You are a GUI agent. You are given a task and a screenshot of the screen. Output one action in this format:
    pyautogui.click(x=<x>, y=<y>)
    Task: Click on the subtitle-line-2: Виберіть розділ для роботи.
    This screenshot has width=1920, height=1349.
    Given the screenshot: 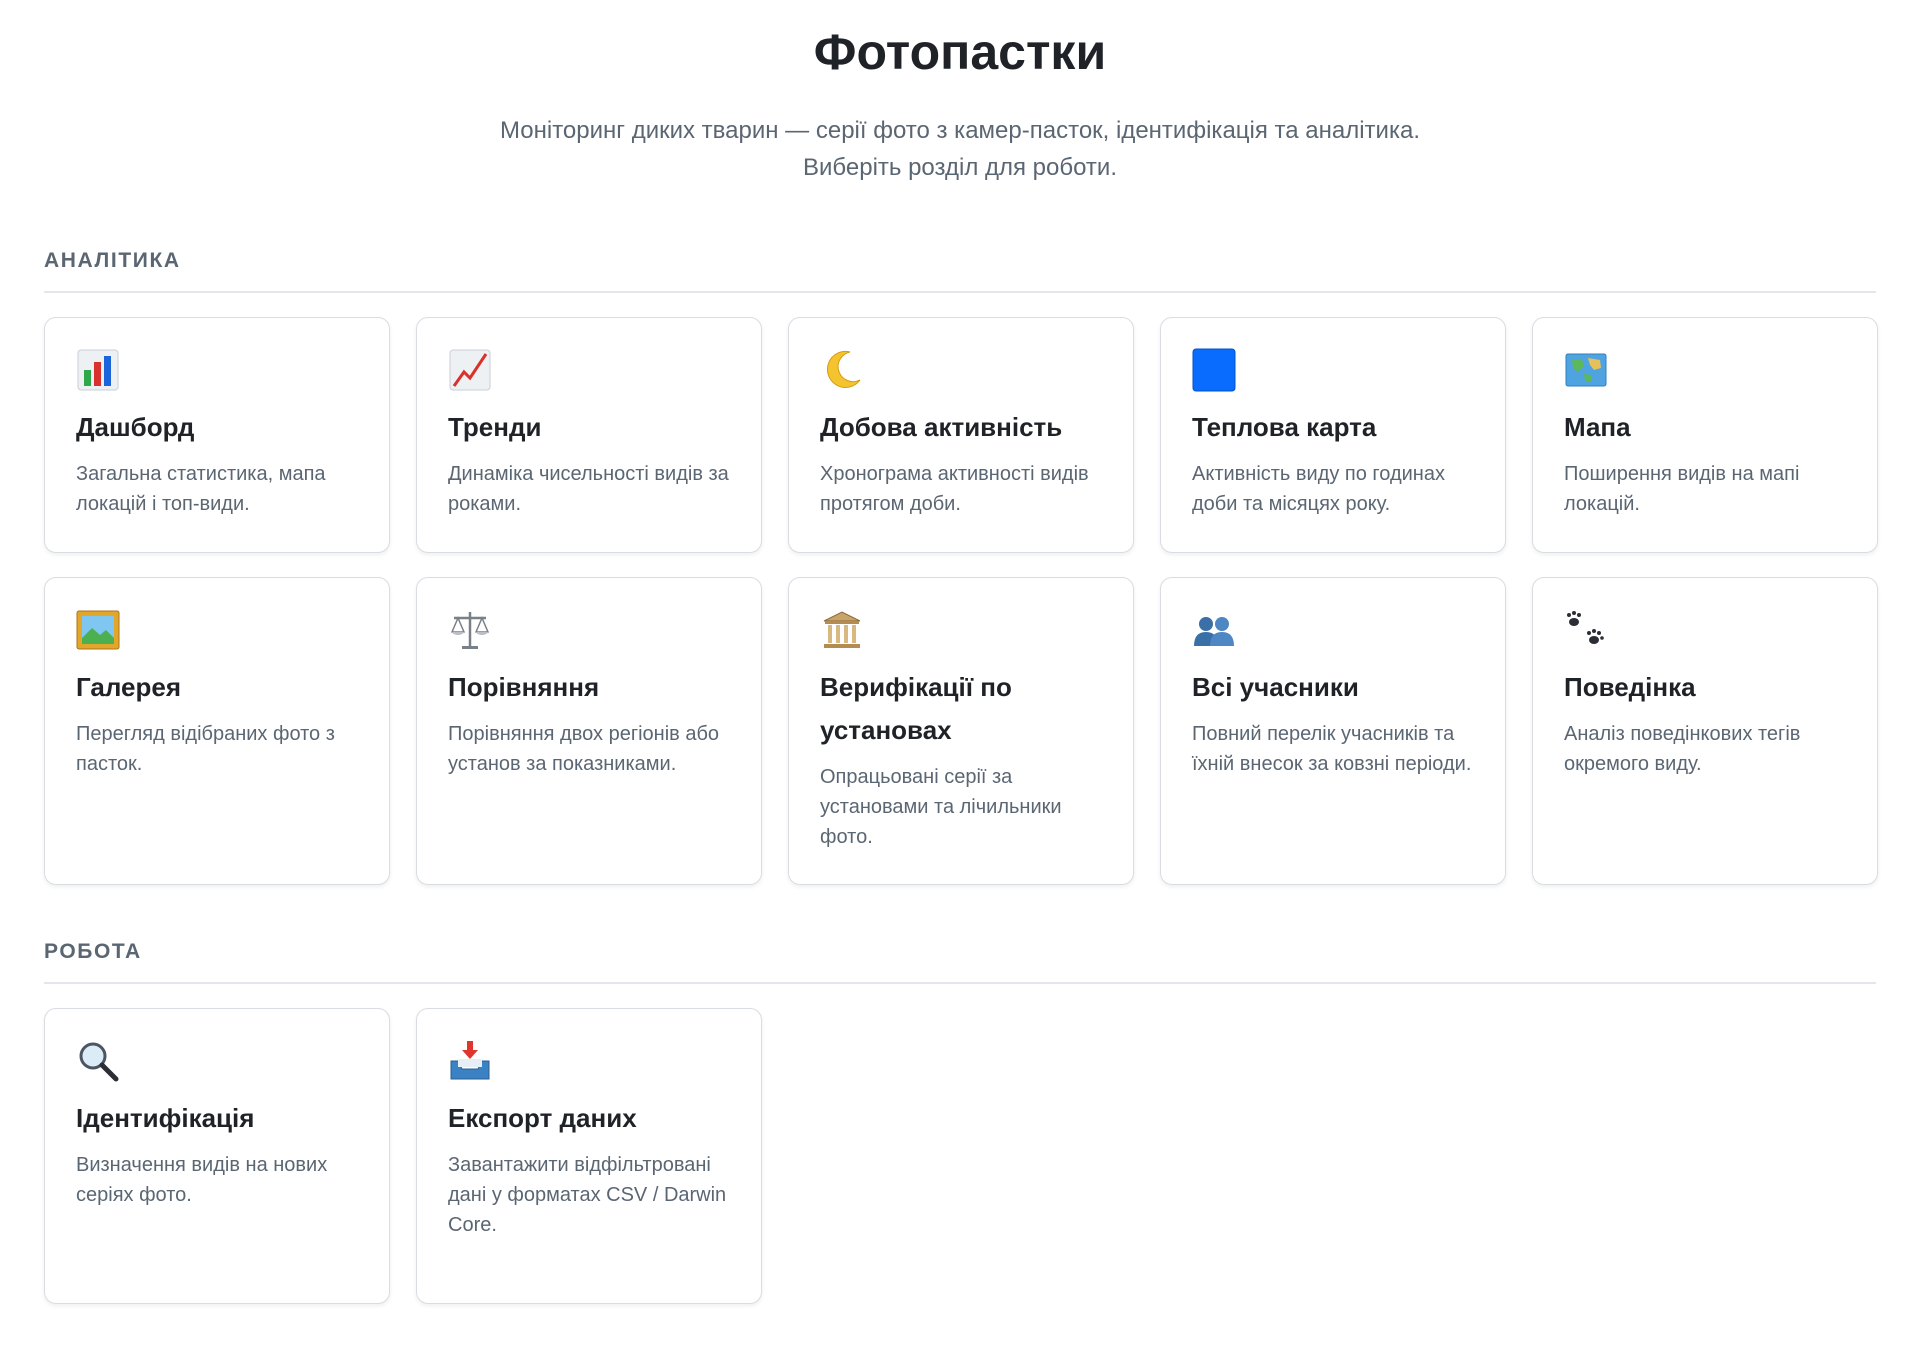 What is the action you would take?
    pyautogui.click(x=960, y=167)
    